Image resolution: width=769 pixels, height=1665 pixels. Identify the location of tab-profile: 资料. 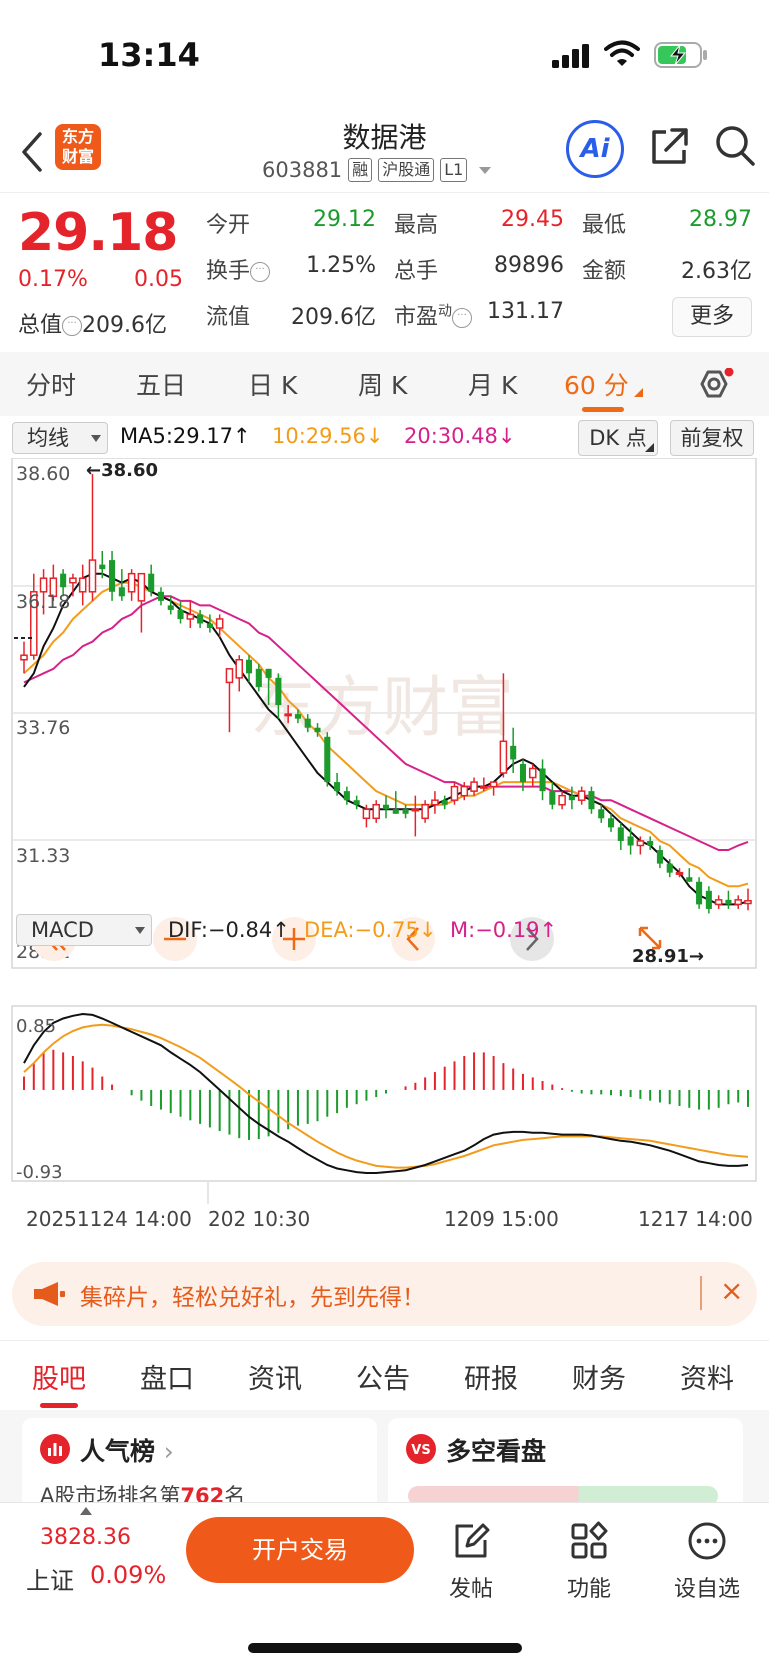
(707, 1376).